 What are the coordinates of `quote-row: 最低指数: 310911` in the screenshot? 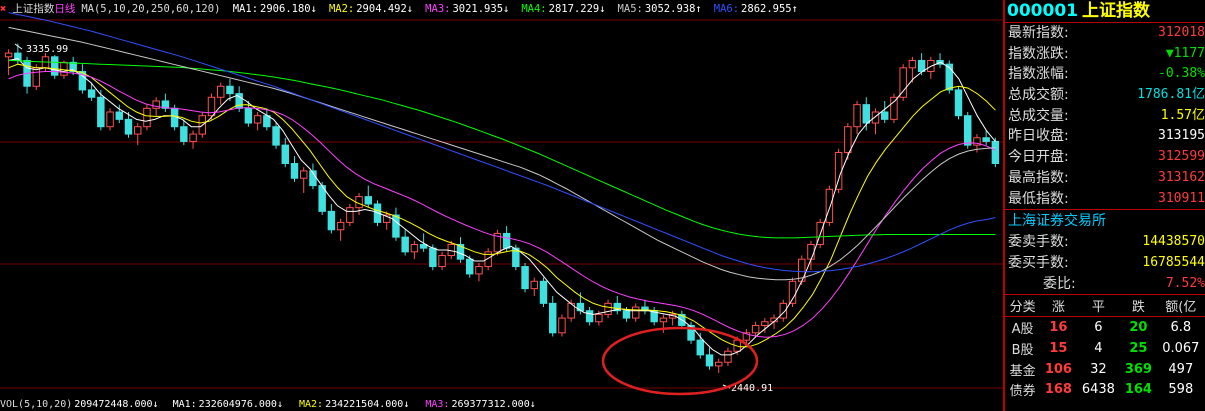 It's located at (1105, 199).